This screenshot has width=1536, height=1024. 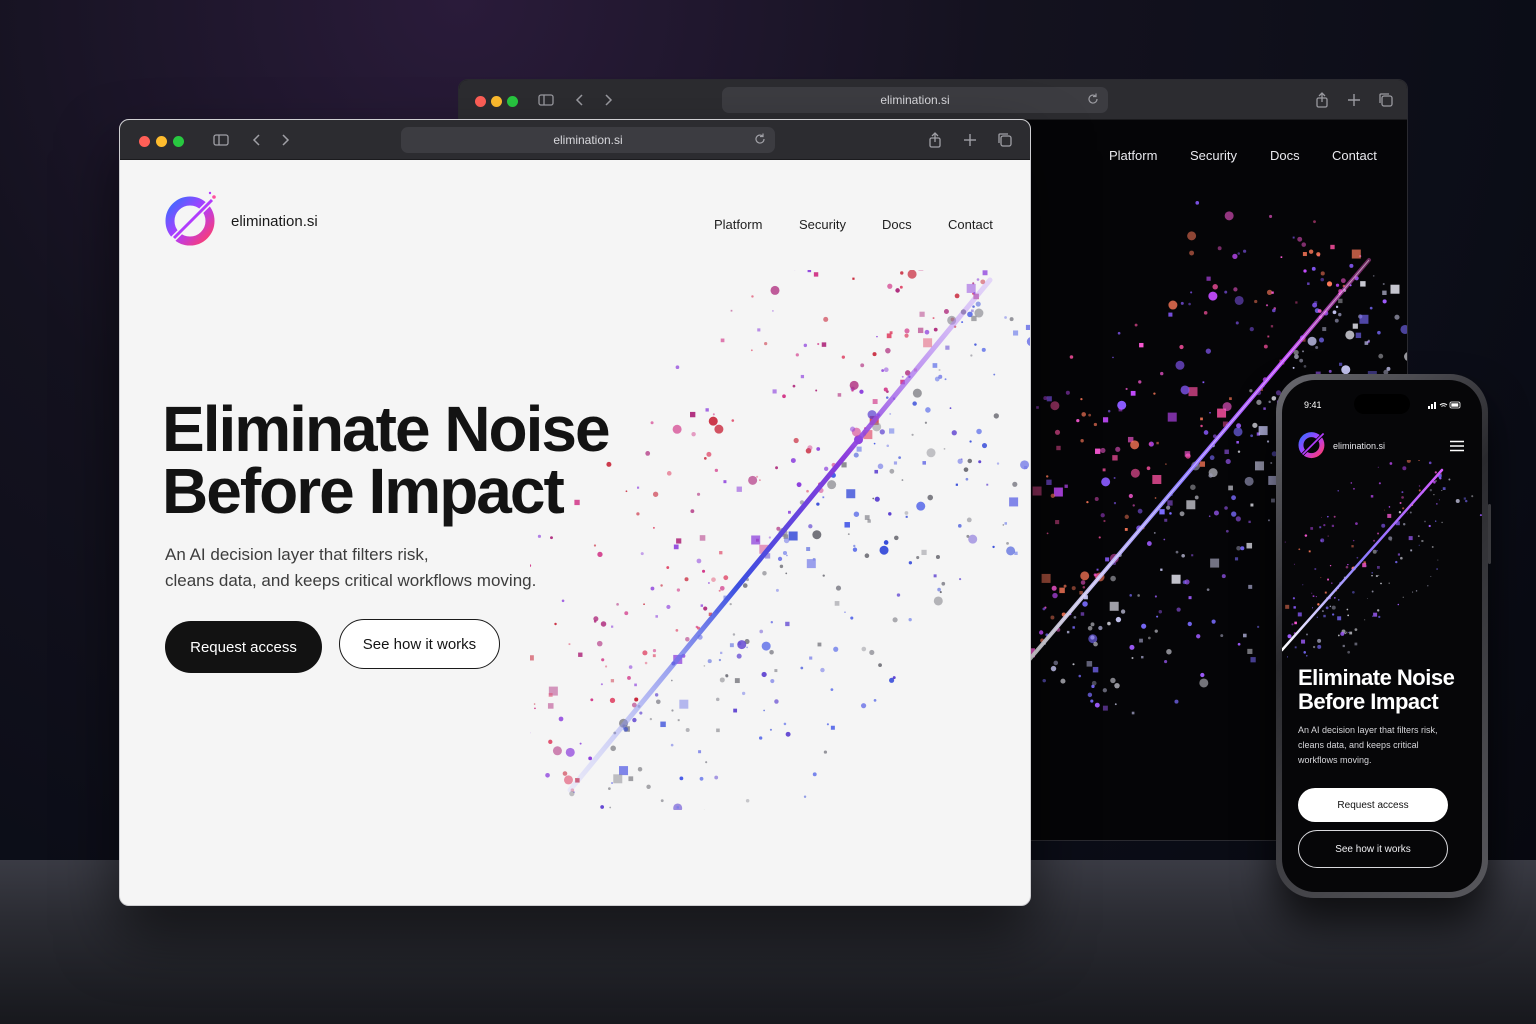 What do you see at coordinates (1457, 446) in the screenshot?
I see `menu-icon` at bounding box center [1457, 446].